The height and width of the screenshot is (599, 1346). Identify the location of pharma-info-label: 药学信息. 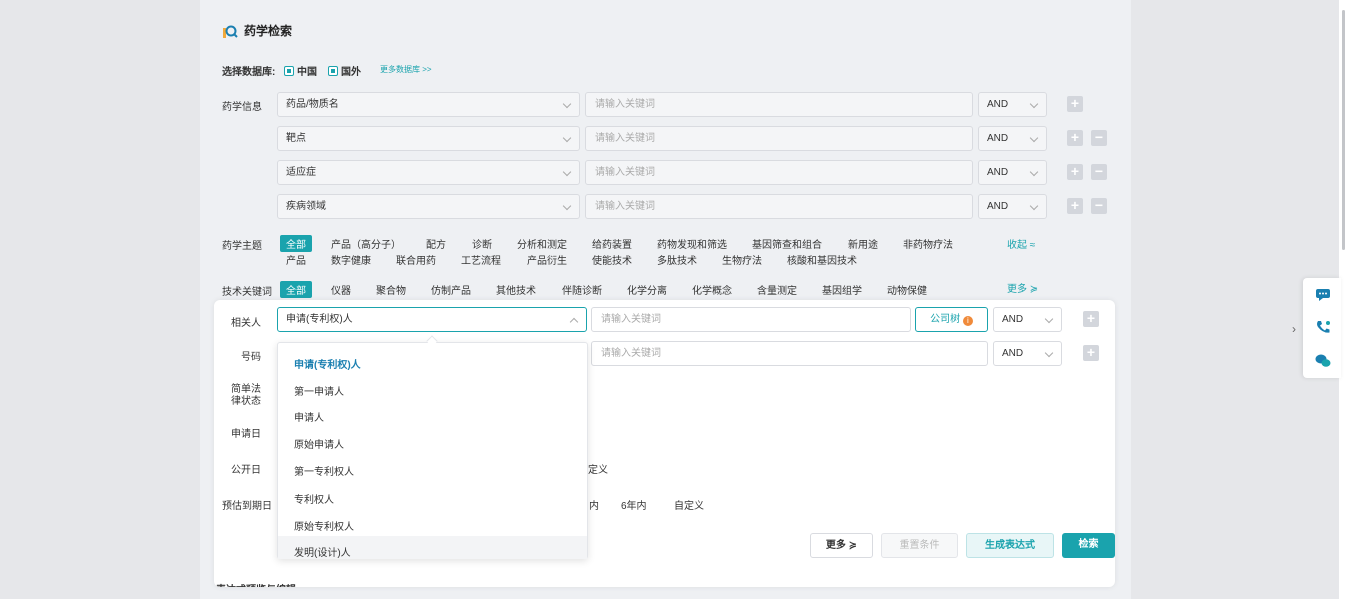
(242, 107).